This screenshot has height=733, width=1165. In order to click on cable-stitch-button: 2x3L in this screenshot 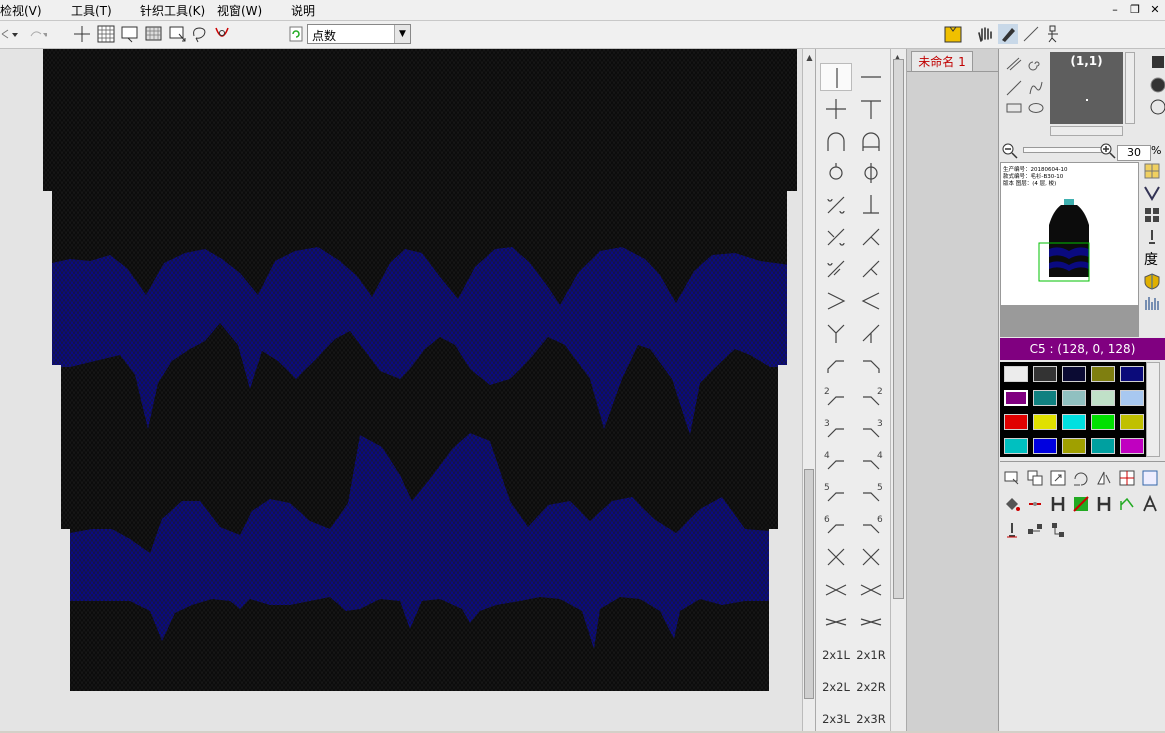, I will do `click(836, 719)`.